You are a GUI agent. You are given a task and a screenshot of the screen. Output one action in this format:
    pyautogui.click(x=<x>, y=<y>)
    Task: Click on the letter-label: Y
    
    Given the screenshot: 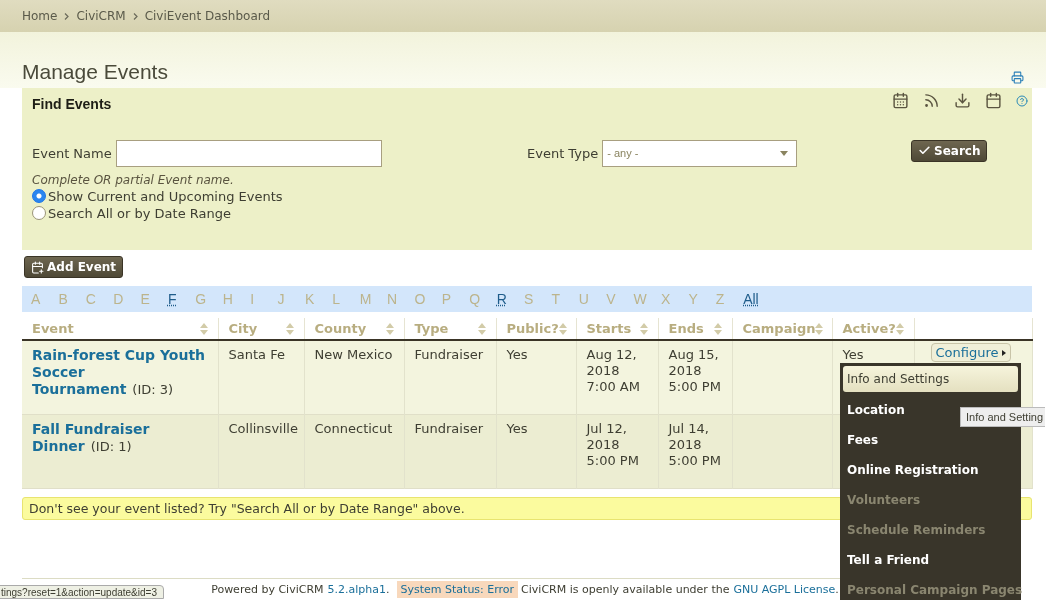 What is the action you would take?
    pyautogui.click(x=693, y=299)
    